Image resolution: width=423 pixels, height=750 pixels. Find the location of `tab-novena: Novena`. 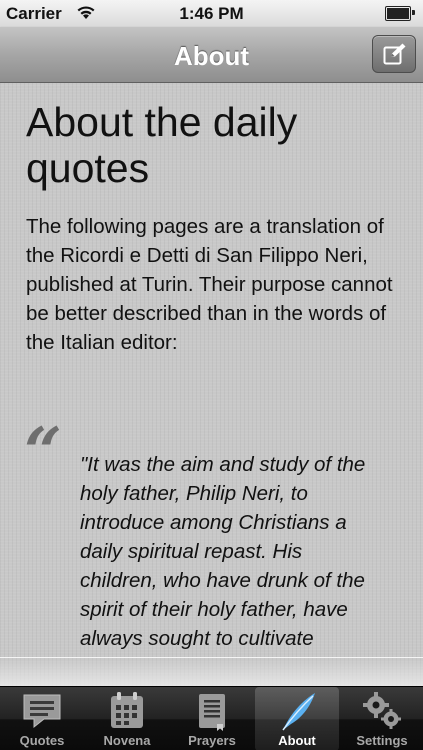

tab-novena: Novena is located at coordinates (127, 718).